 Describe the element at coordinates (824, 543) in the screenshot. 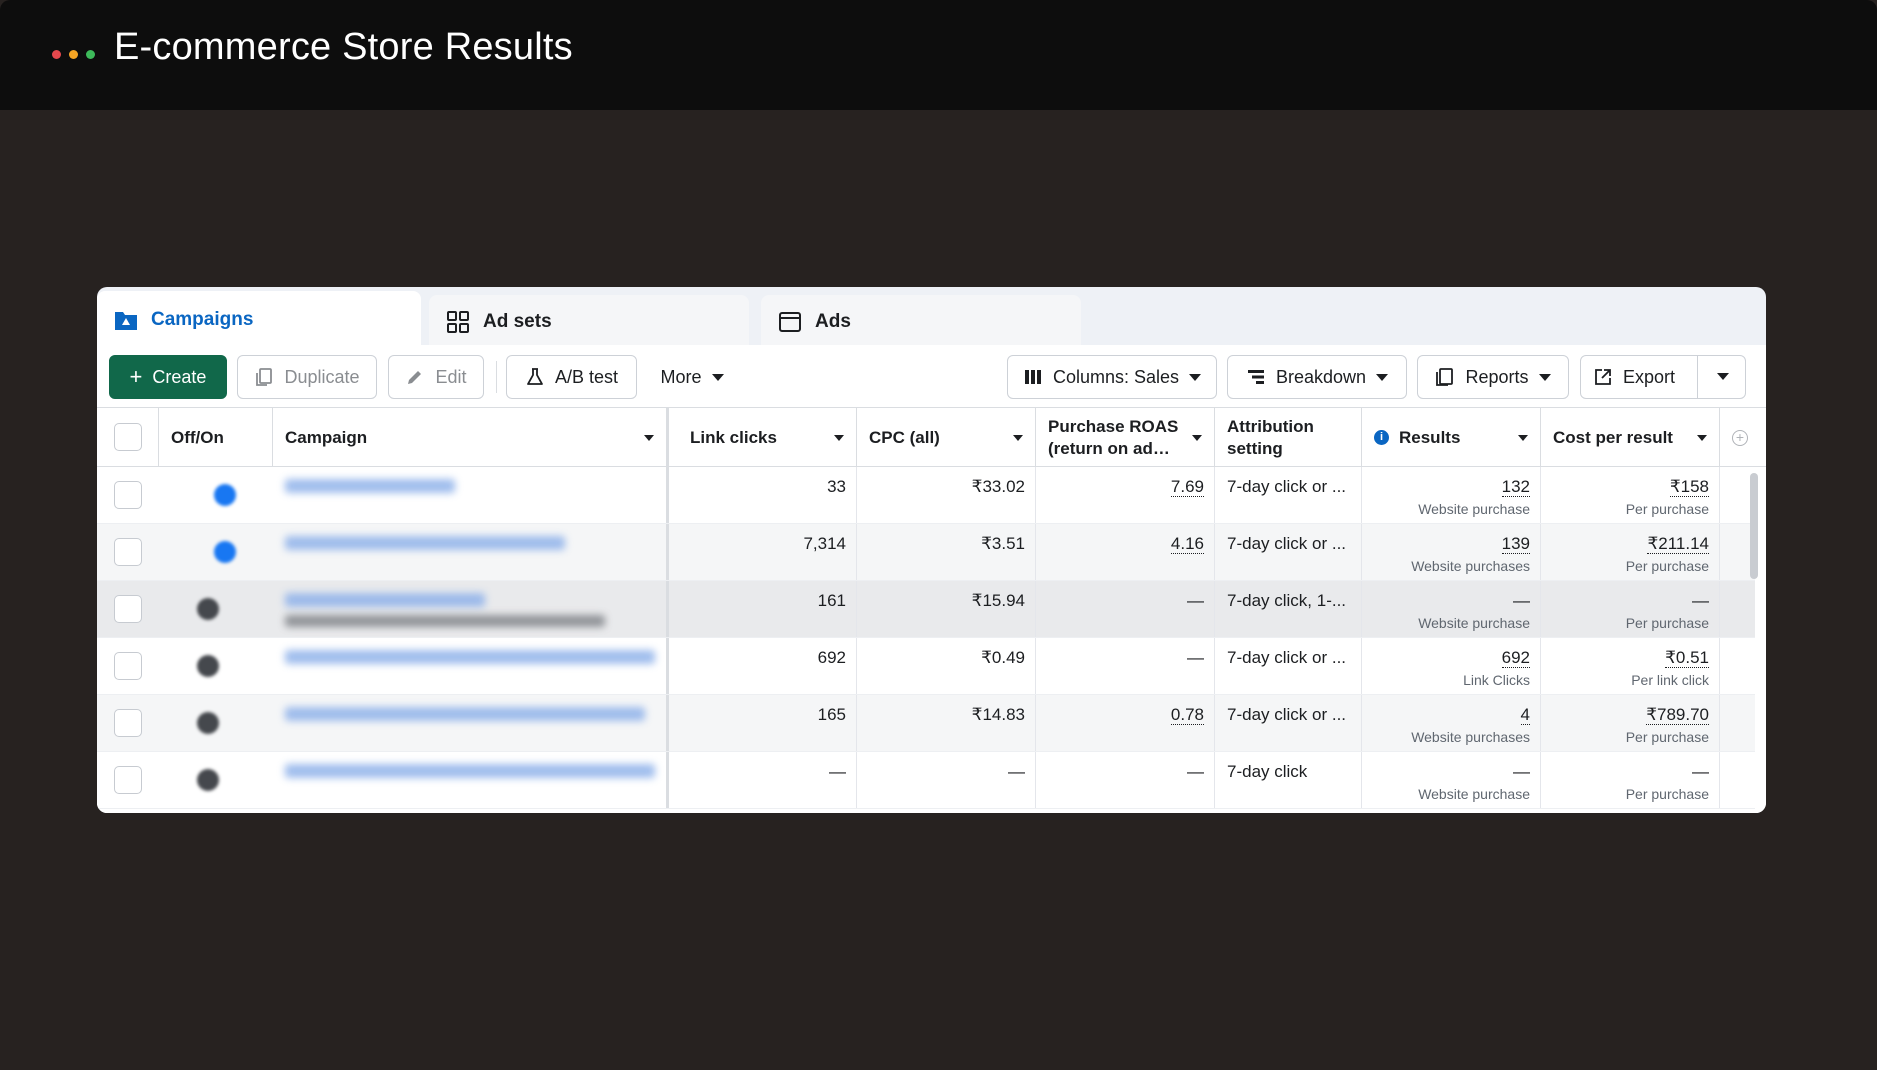

I see `link-clicks-value: 7,314` at that location.